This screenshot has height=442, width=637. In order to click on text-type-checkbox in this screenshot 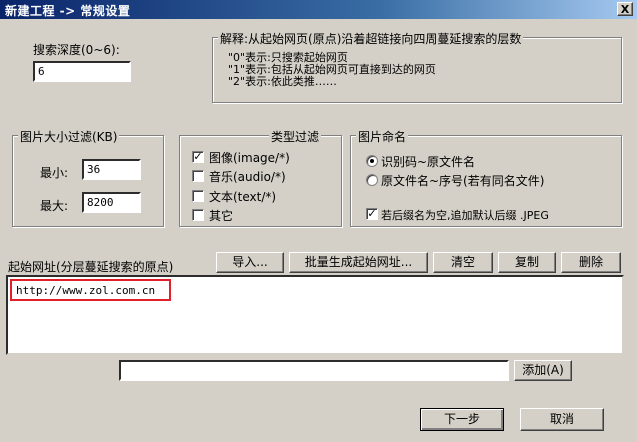, I will do `click(198, 196)`.